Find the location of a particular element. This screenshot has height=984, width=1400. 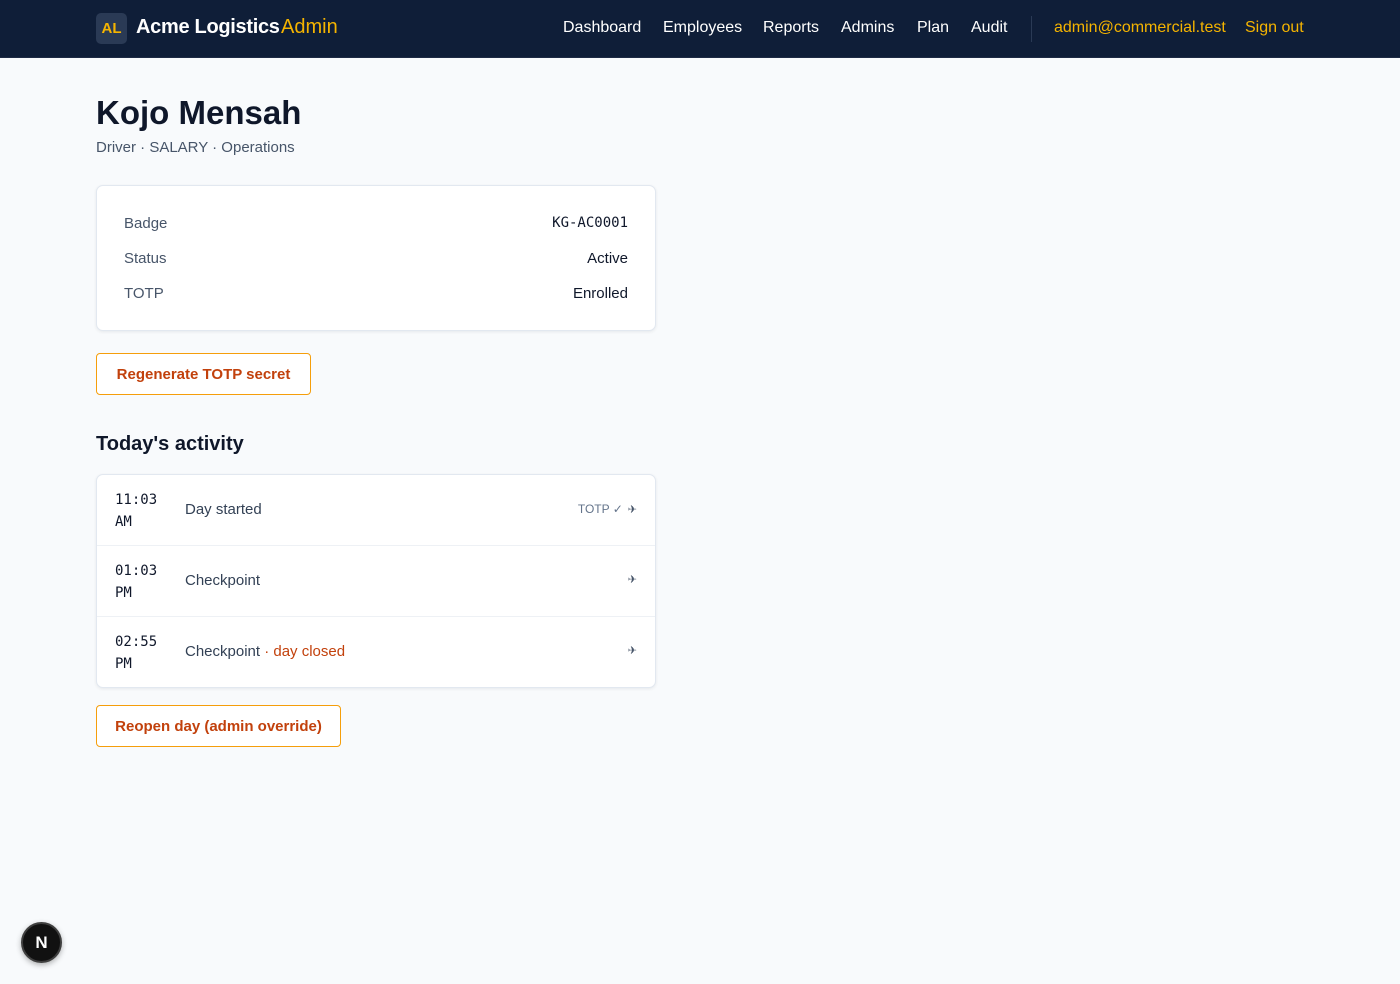

sign-out-link: Sign out is located at coordinates (1274, 28).